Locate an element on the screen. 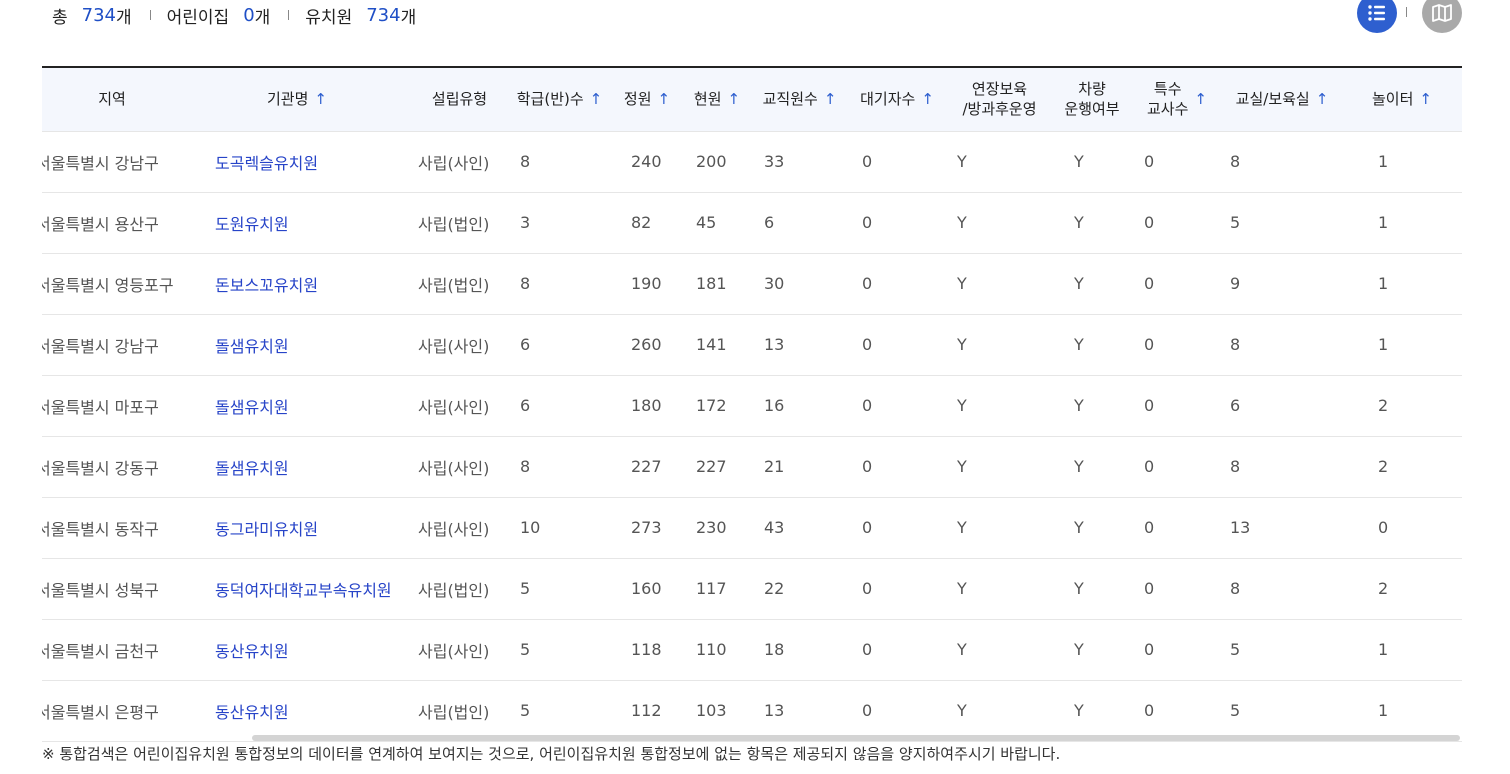 This screenshot has width=1510, height=774. column-header: 현원 ↑ is located at coordinates (717, 99).